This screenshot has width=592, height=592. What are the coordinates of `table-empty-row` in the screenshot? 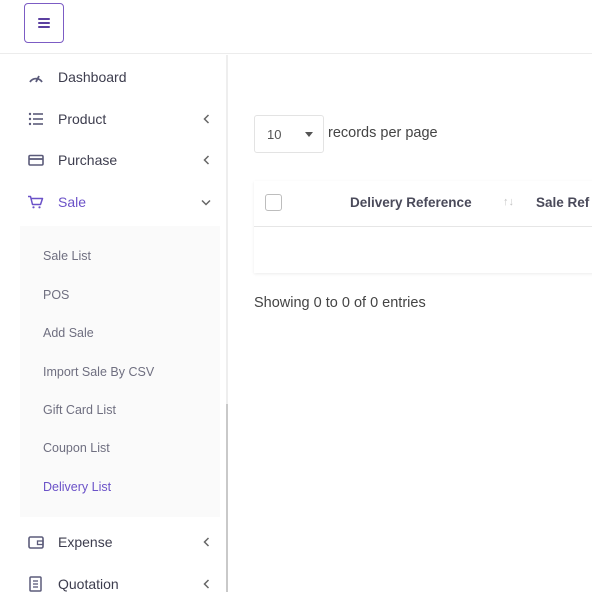 It's located at (423, 250).